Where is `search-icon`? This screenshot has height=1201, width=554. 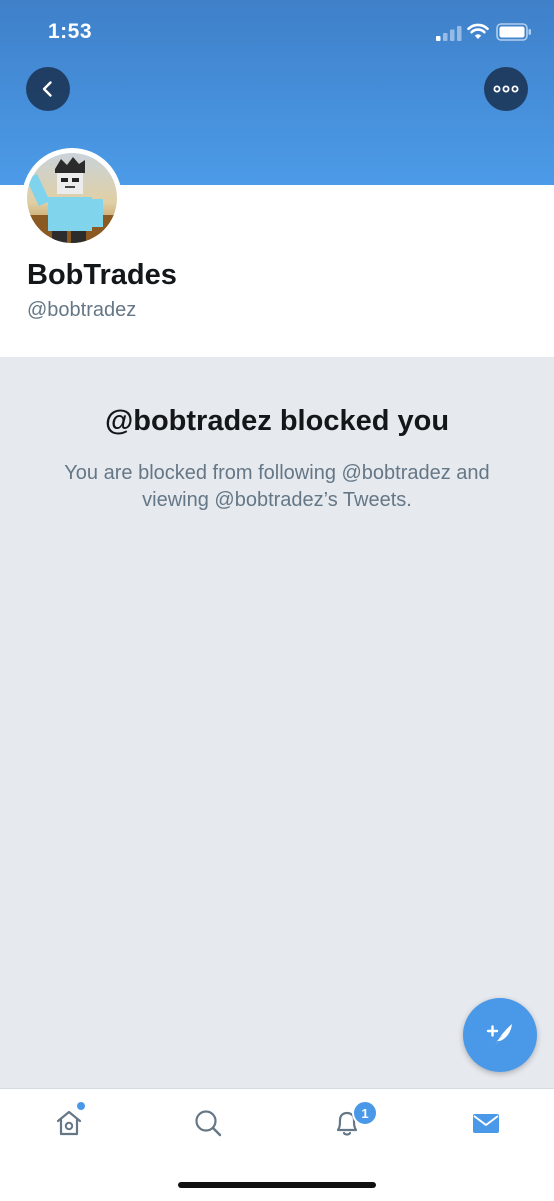
search-icon is located at coordinates (208, 1123).